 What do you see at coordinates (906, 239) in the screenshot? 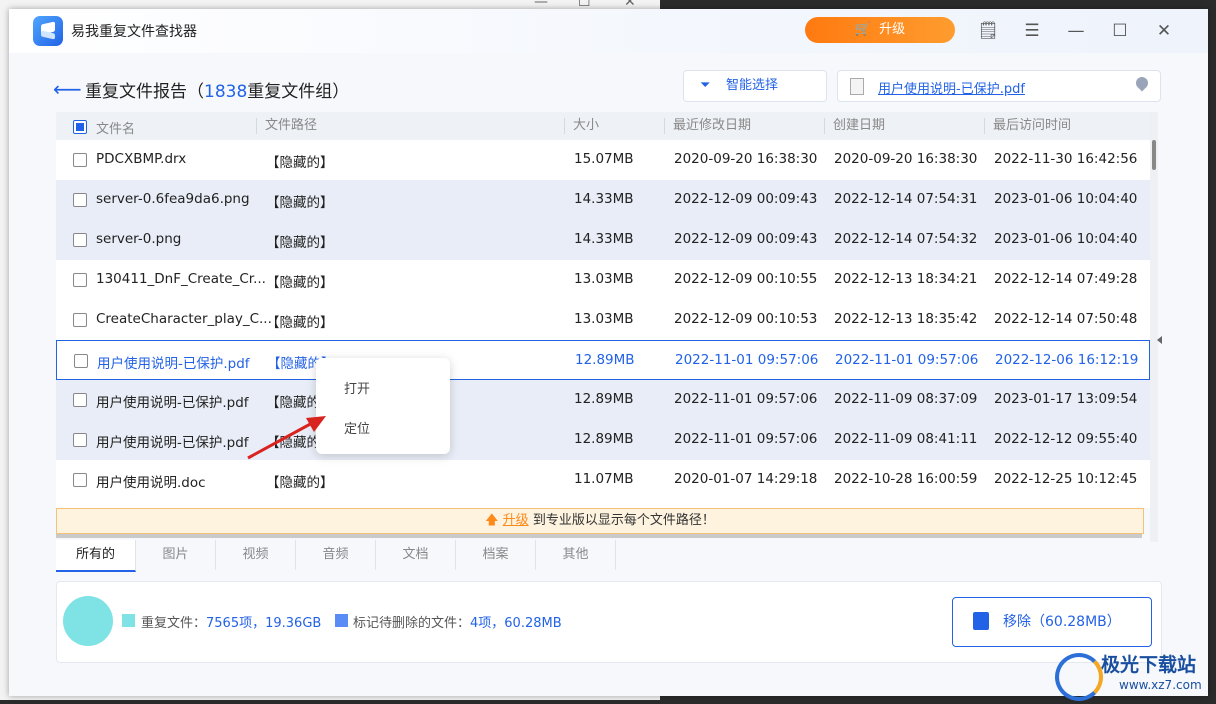
I see `cell-created: 2022-12-14 07:54:32` at bounding box center [906, 239].